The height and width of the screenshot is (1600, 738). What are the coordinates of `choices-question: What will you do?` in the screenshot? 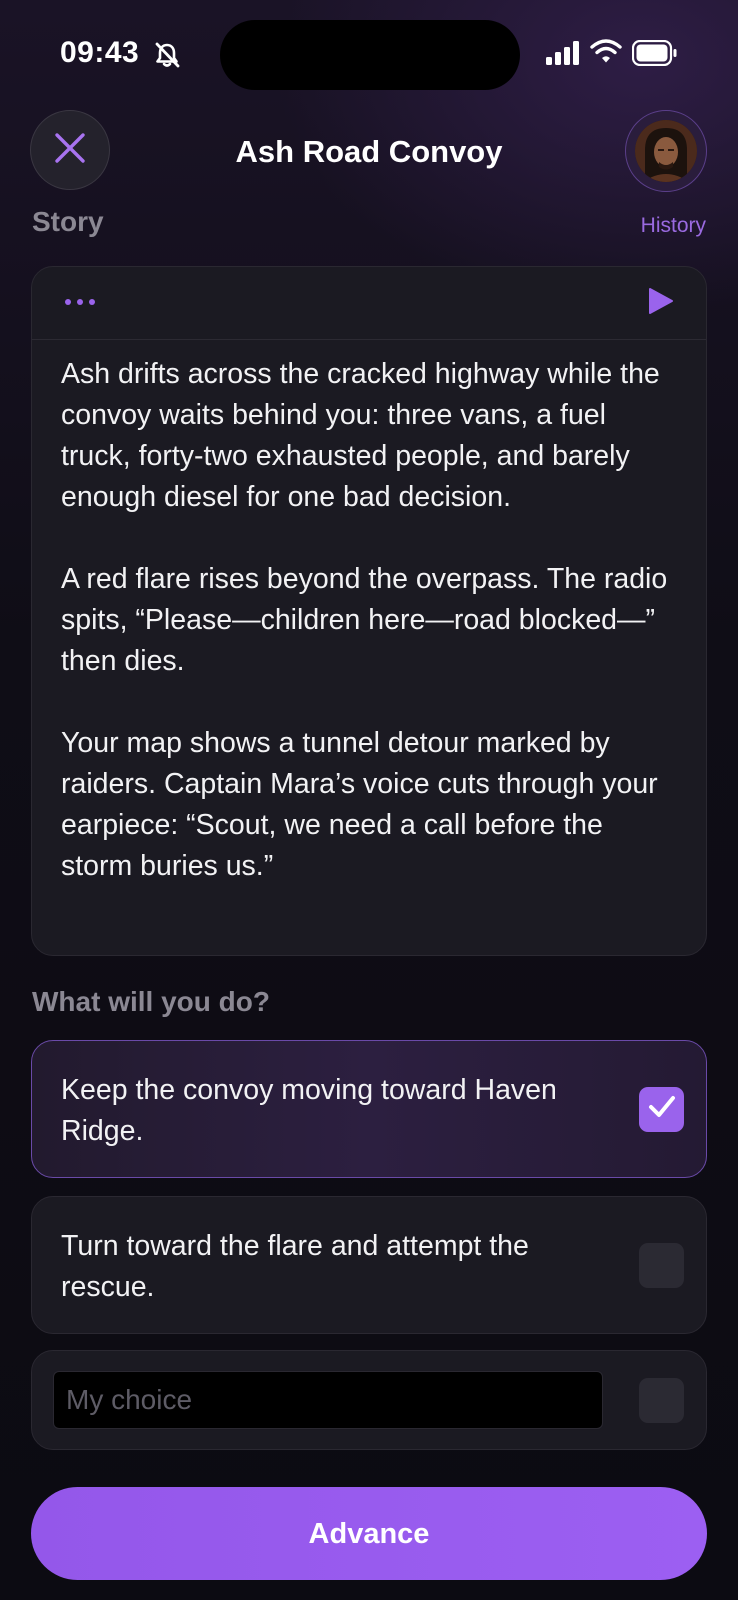 It's located at (151, 1001).